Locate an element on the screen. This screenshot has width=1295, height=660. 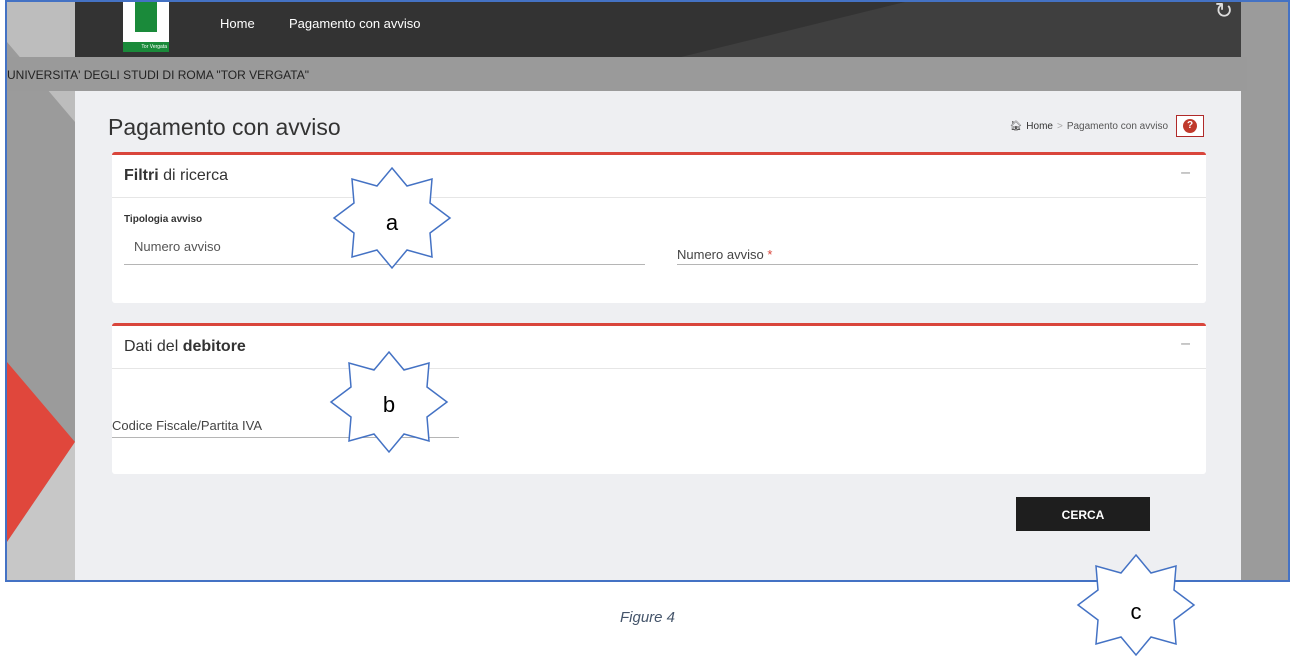
university-logo: Tor Vergata is located at coordinates (146, 27).